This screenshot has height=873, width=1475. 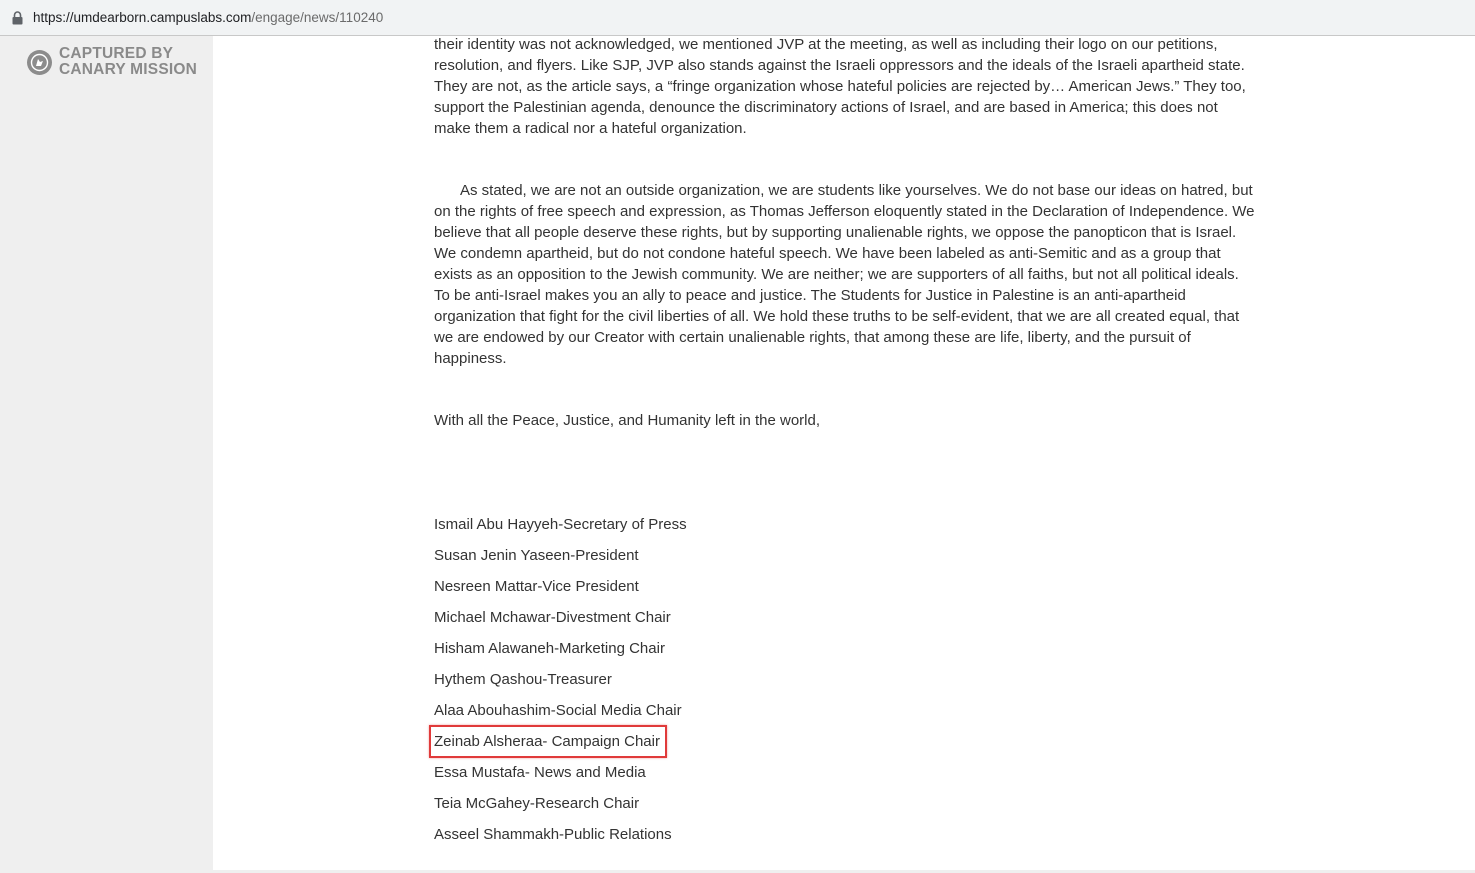 I want to click on list-item: Asseel Shammakh-Public Relations, so click(x=553, y=834).